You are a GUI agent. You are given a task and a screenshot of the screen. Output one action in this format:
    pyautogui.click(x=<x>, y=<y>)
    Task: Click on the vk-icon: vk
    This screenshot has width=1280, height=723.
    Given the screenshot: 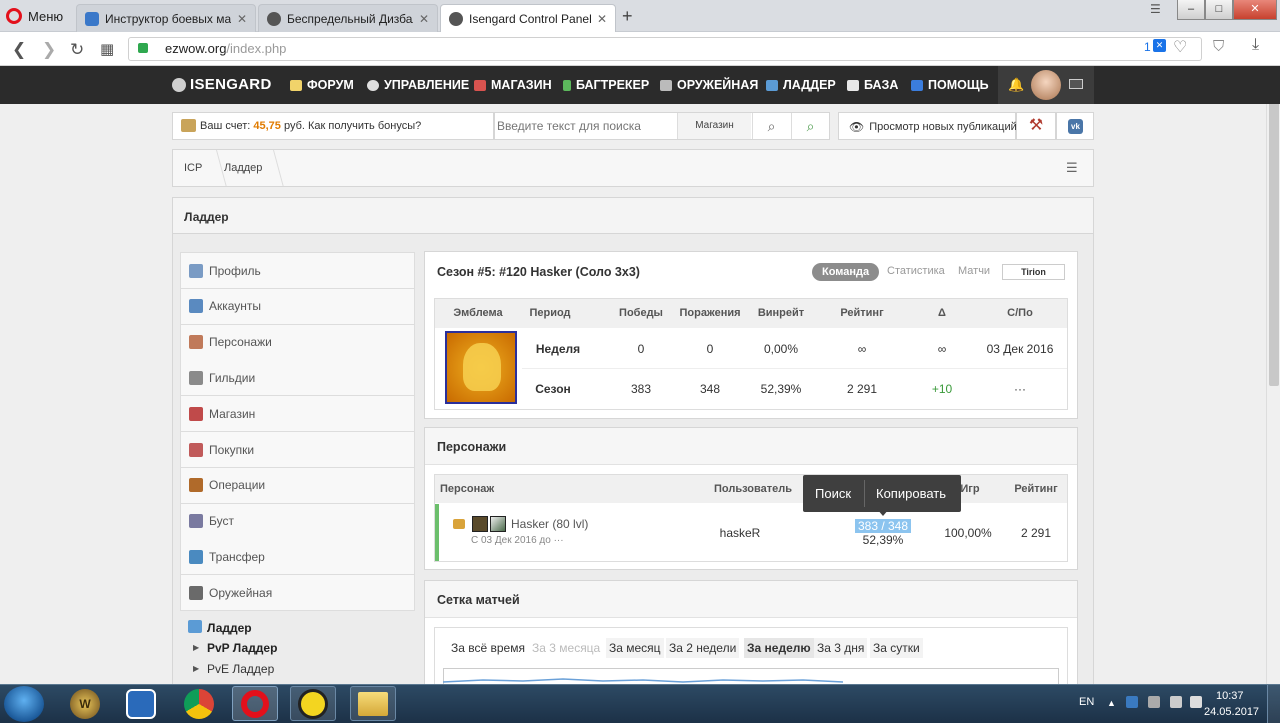 What is the action you would take?
    pyautogui.click(x=1075, y=126)
    